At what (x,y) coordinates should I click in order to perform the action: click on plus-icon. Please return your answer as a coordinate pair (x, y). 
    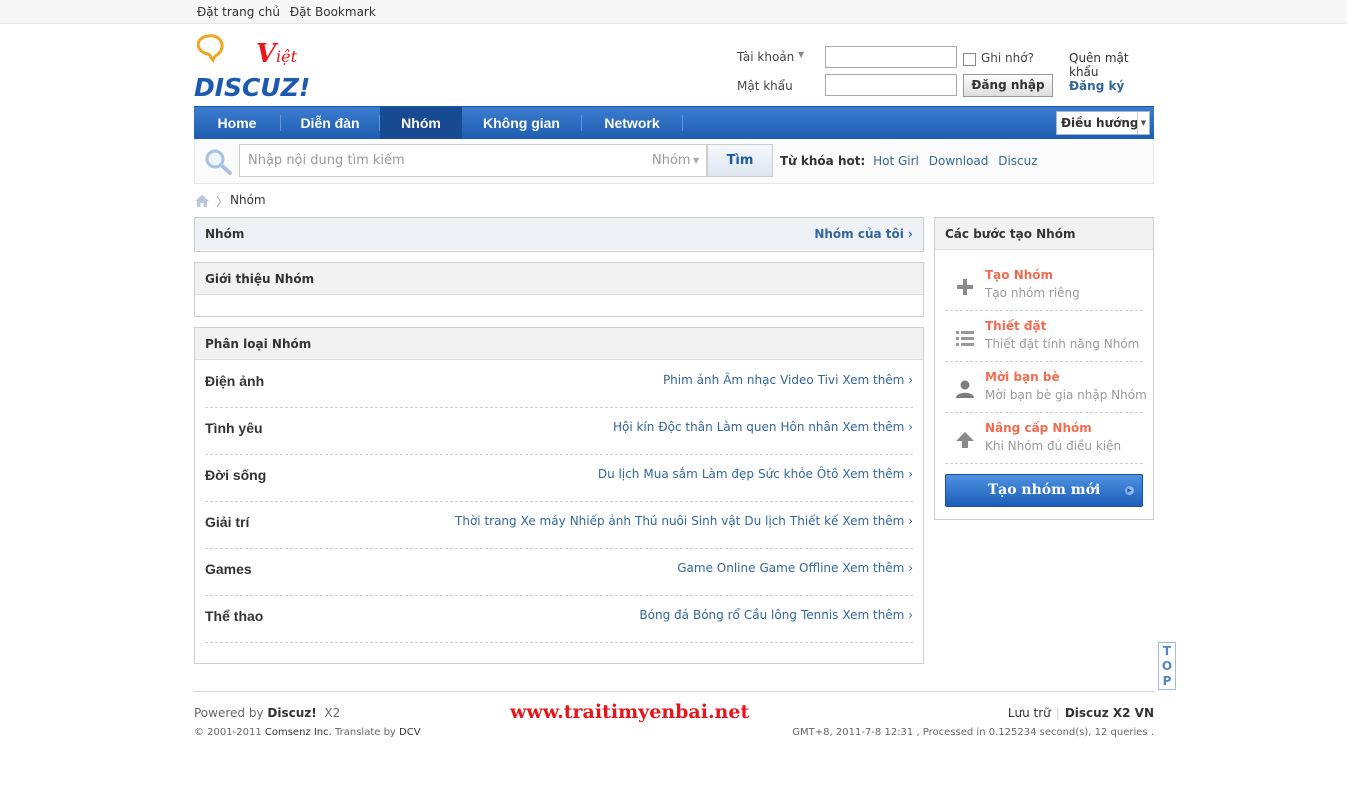
    Looking at the image, I should click on (965, 287).